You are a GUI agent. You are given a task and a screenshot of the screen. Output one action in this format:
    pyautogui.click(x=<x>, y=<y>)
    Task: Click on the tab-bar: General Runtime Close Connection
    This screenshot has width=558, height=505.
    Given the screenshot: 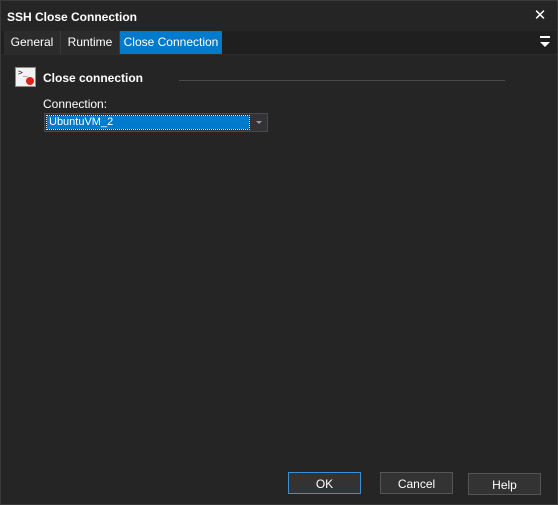 What is the action you would take?
    pyautogui.click(x=279, y=43)
    